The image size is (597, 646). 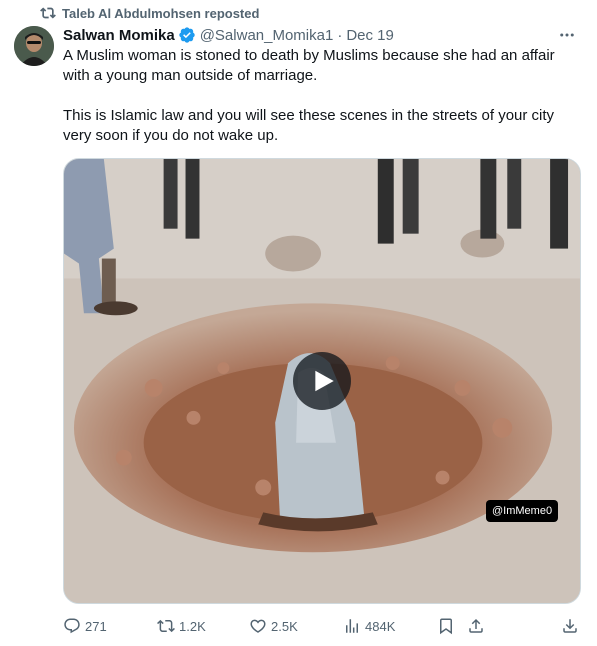 What do you see at coordinates (323, 626) in the screenshot?
I see `action-bar: 271 1.2K 2.5K 484K` at bounding box center [323, 626].